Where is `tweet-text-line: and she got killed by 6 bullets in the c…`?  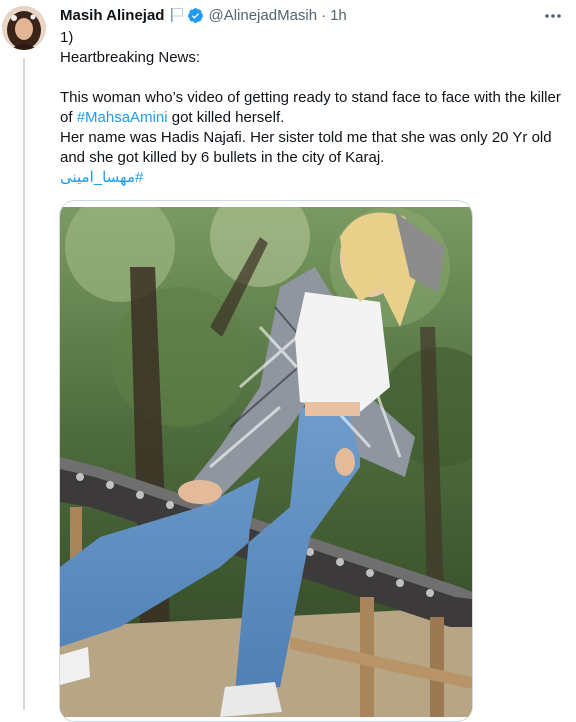
tweet-text-line: and she got killed by 6 bullets in the c… is located at coordinates (222, 157).